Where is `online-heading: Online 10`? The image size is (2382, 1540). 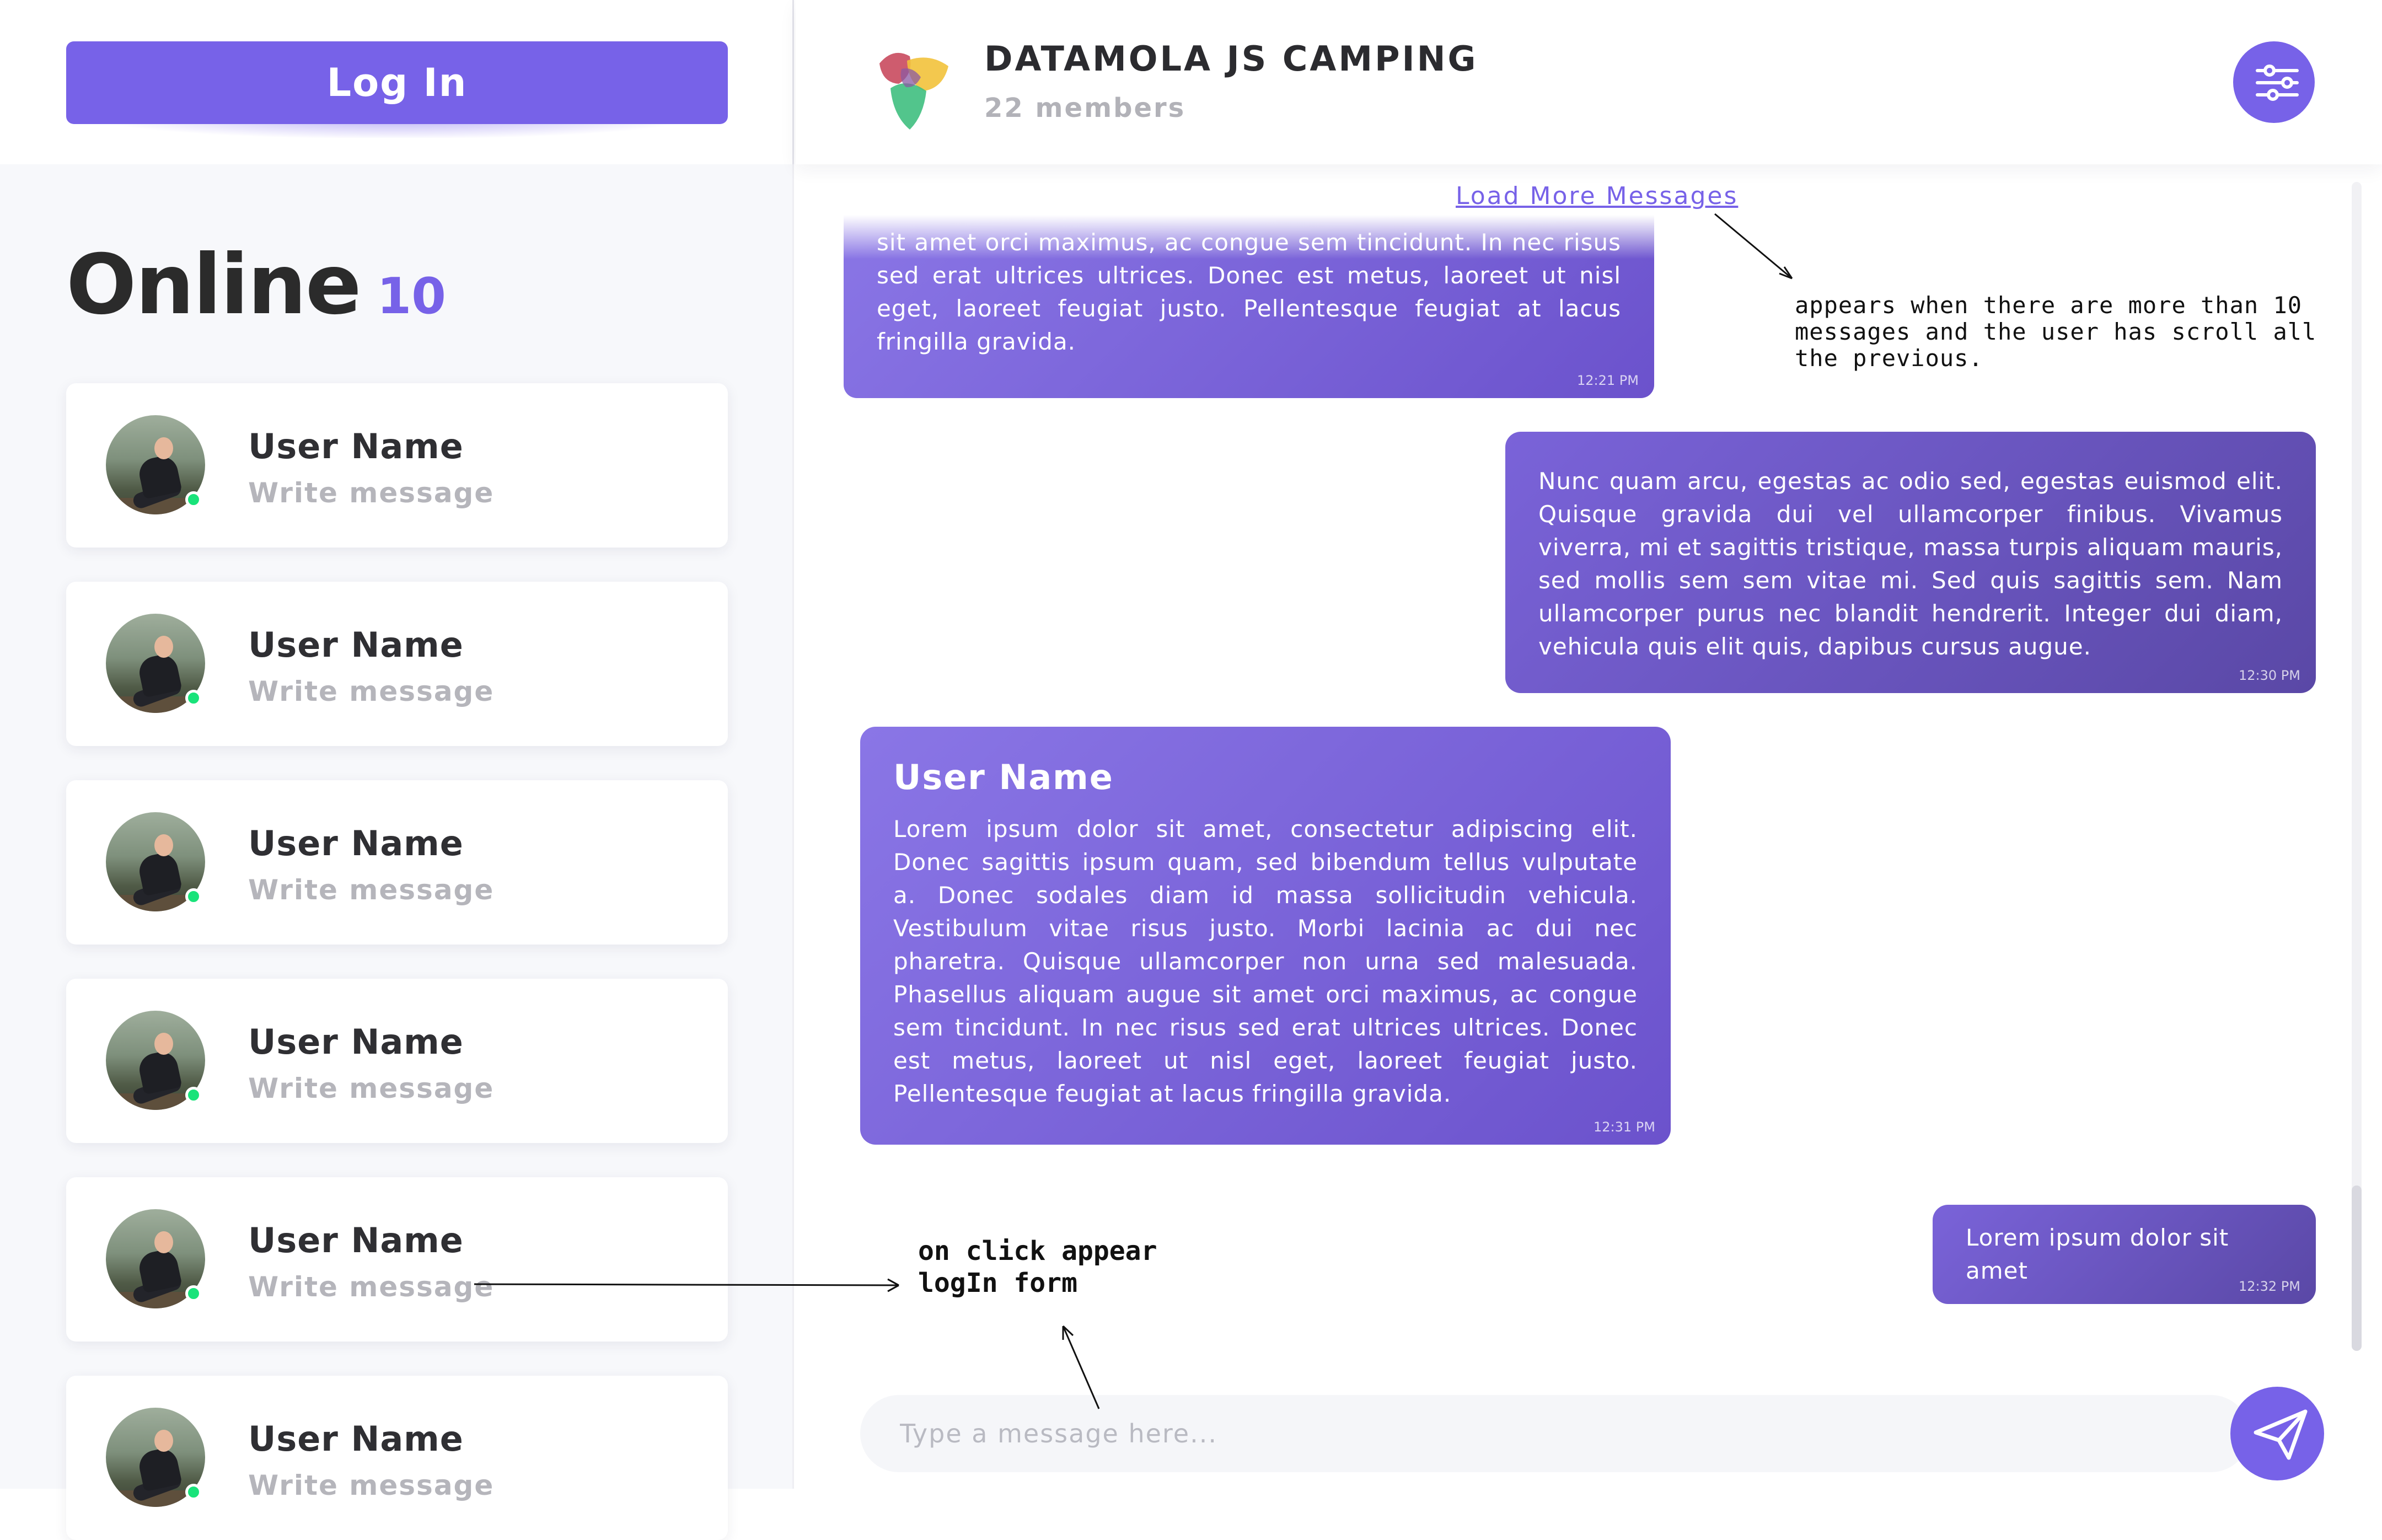 online-heading: Online 10 is located at coordinates (256, 285).